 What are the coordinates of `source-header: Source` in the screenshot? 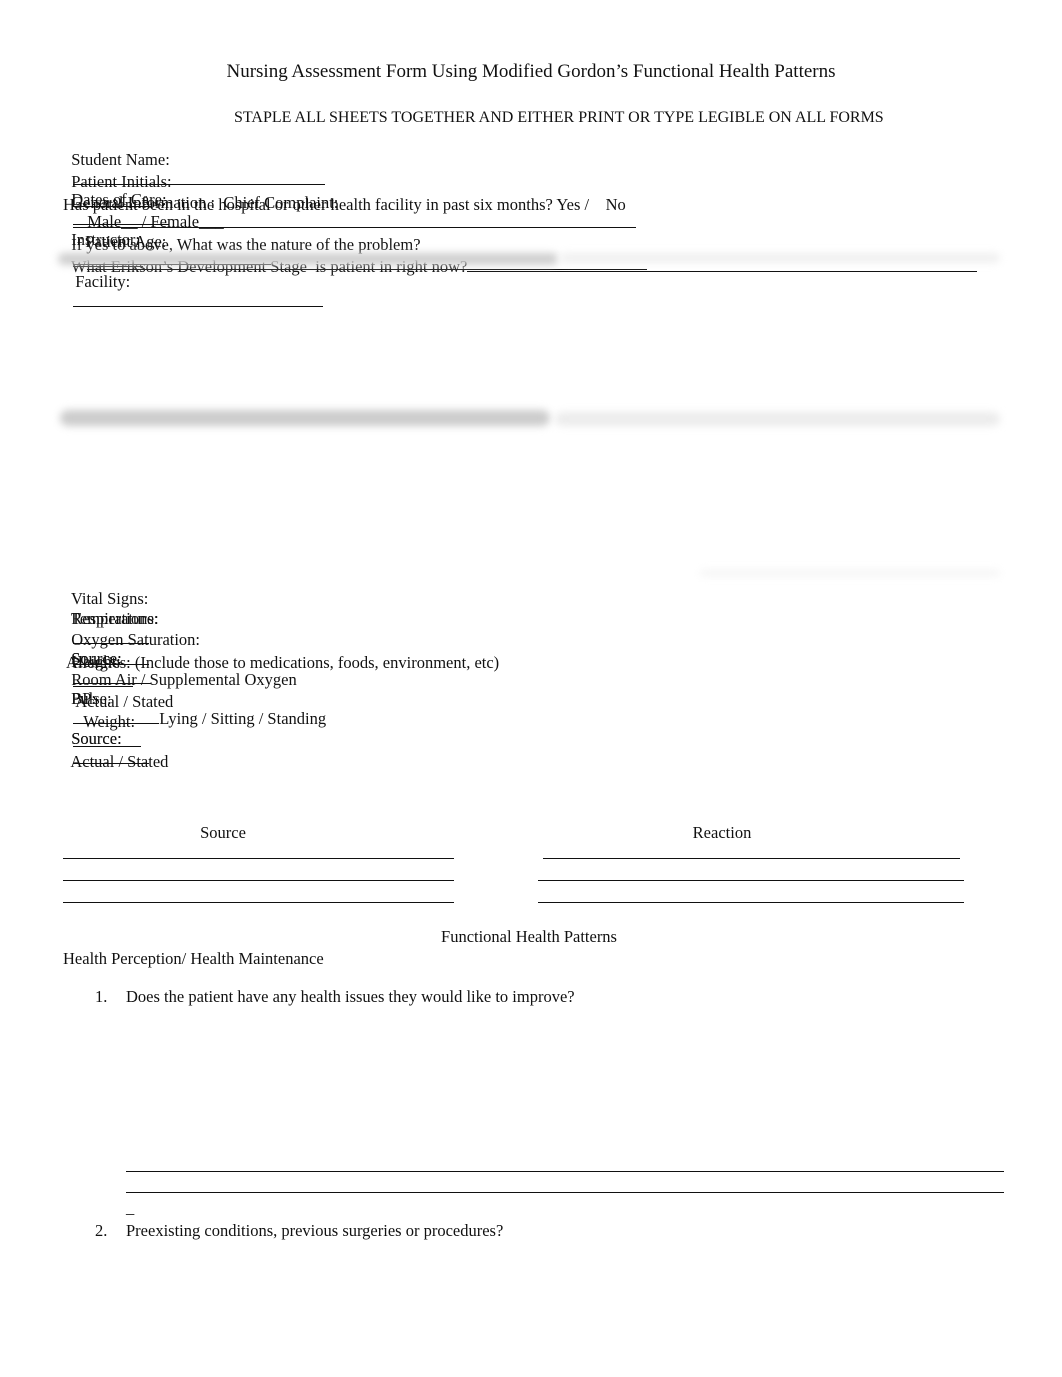 It's located at (223, 832).